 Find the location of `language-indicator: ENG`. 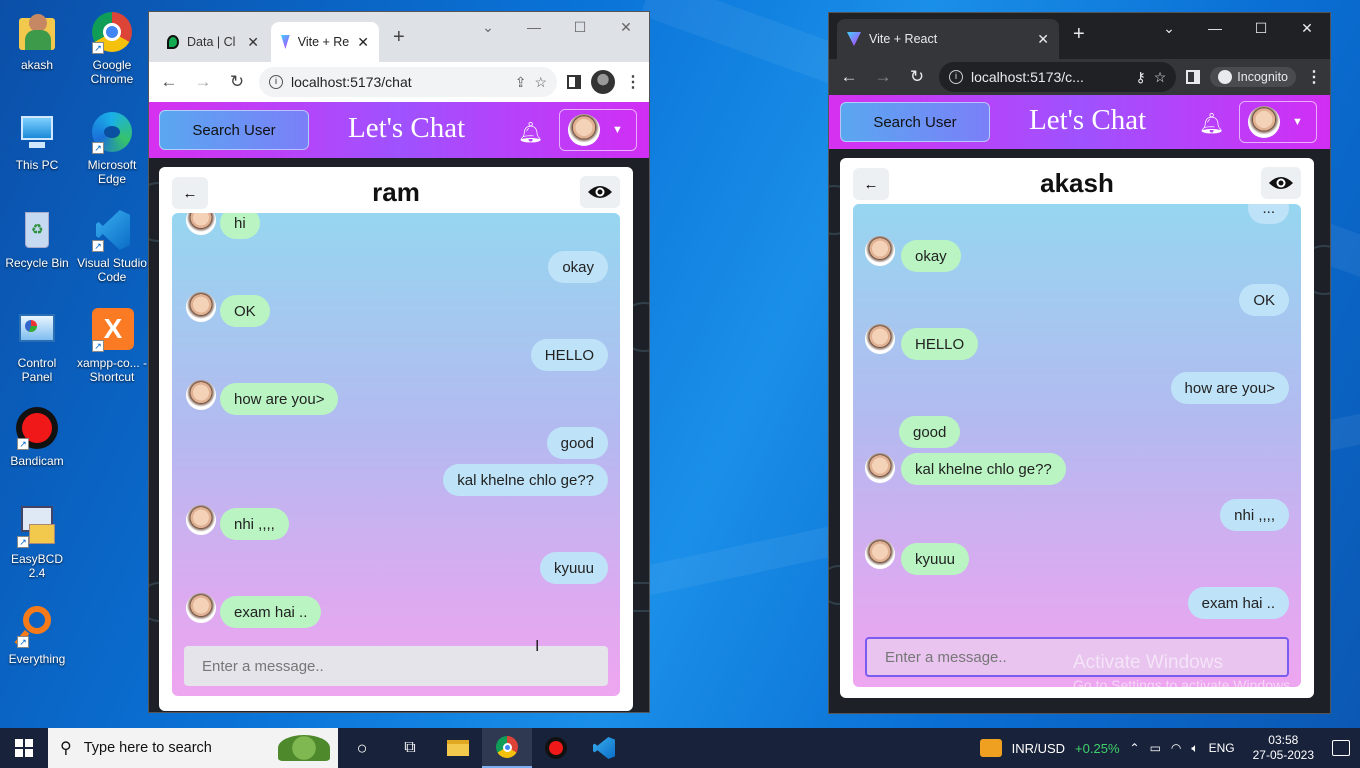

language-indicator: ENG is located at coordinates (1222, 748).